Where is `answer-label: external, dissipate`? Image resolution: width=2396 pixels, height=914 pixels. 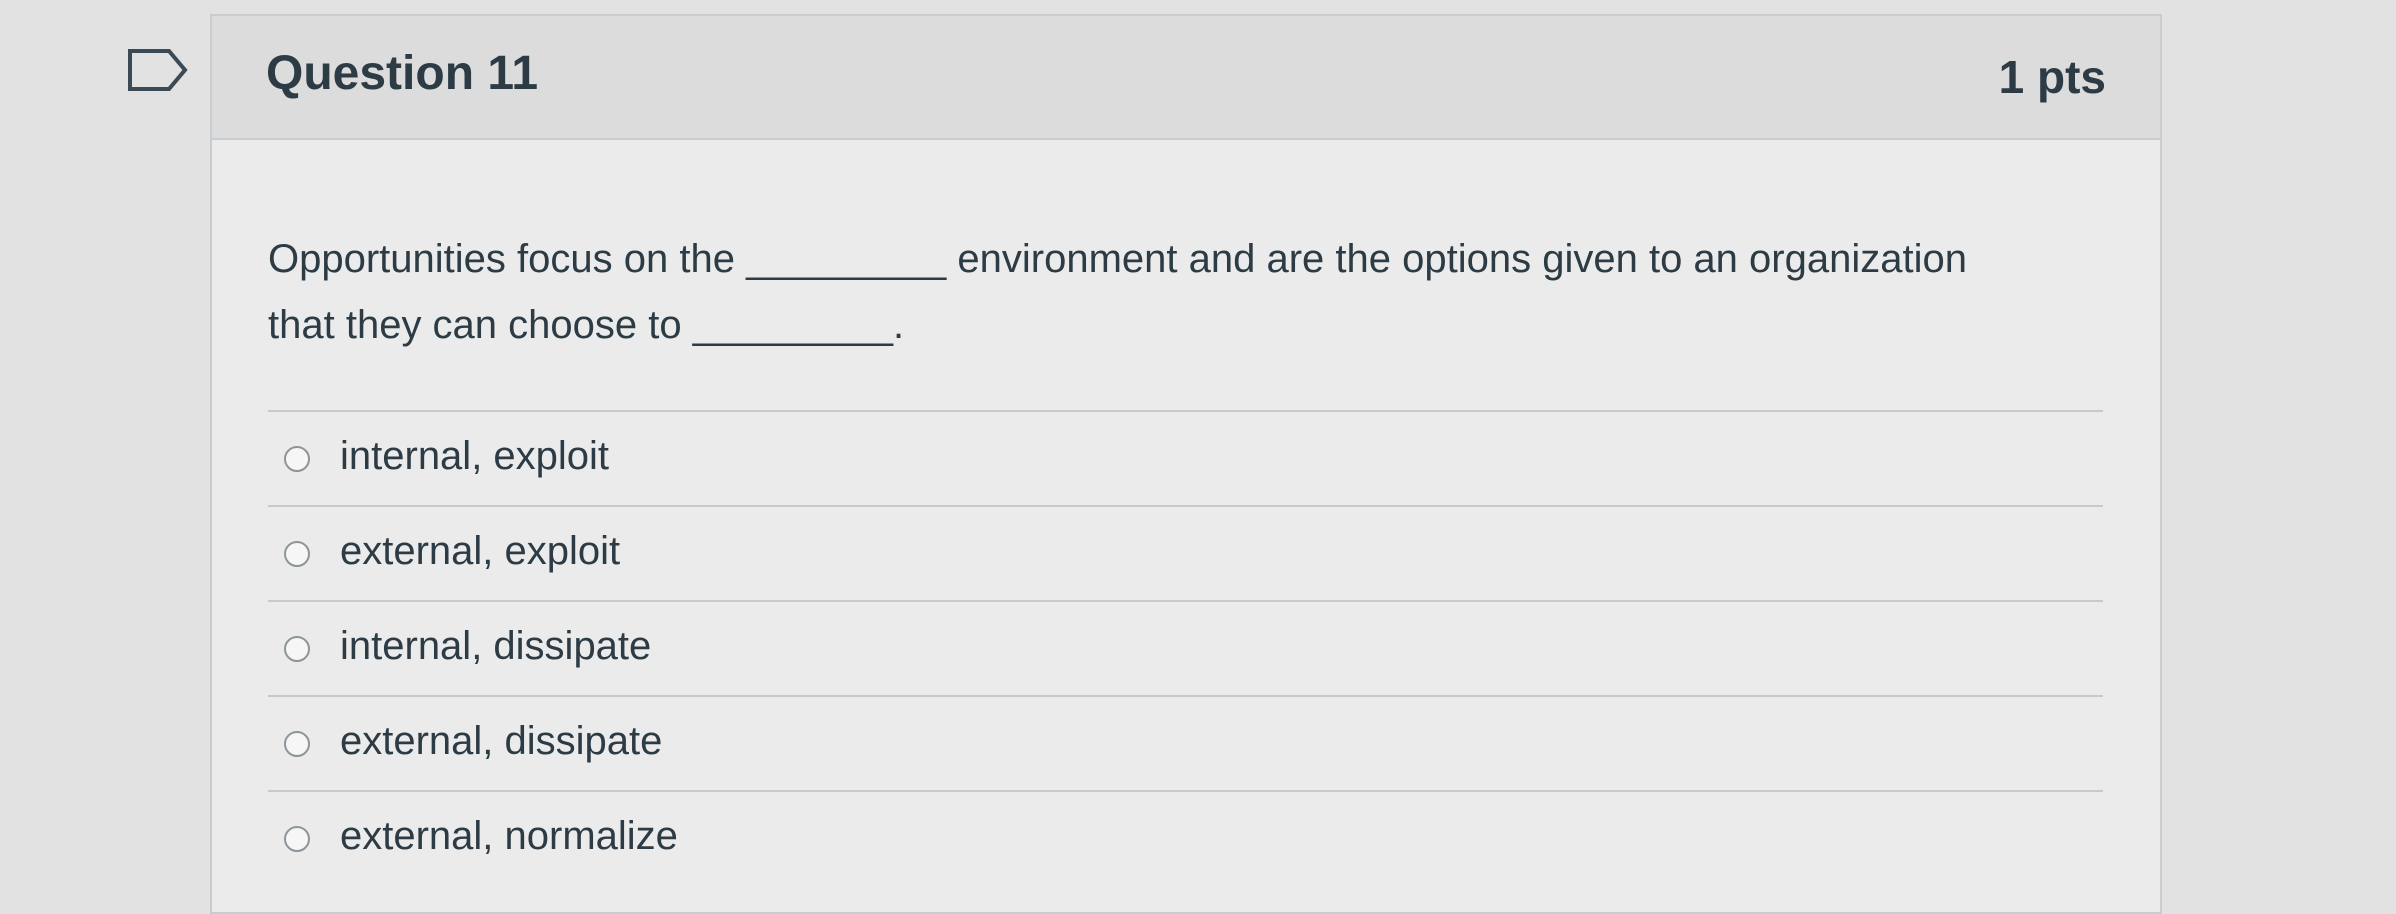 answer-label: external, dissipate is located at coordinates (501, 741).